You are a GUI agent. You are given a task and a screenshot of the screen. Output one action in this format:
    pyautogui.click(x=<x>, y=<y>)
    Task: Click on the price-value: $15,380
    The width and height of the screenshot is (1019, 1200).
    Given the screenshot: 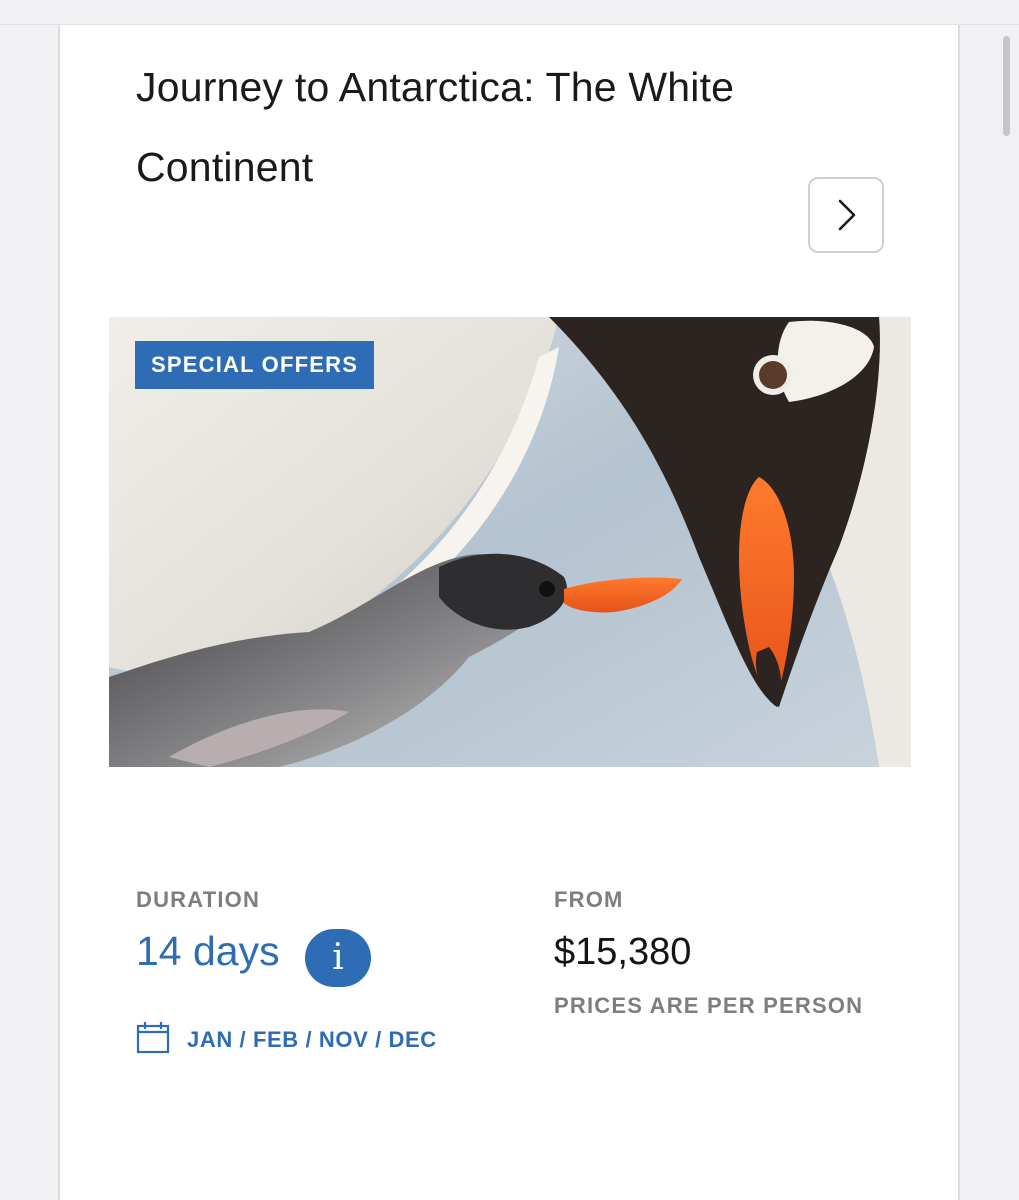 What is the action you would take?
    pyautogui.click(x=623, y=952)
    